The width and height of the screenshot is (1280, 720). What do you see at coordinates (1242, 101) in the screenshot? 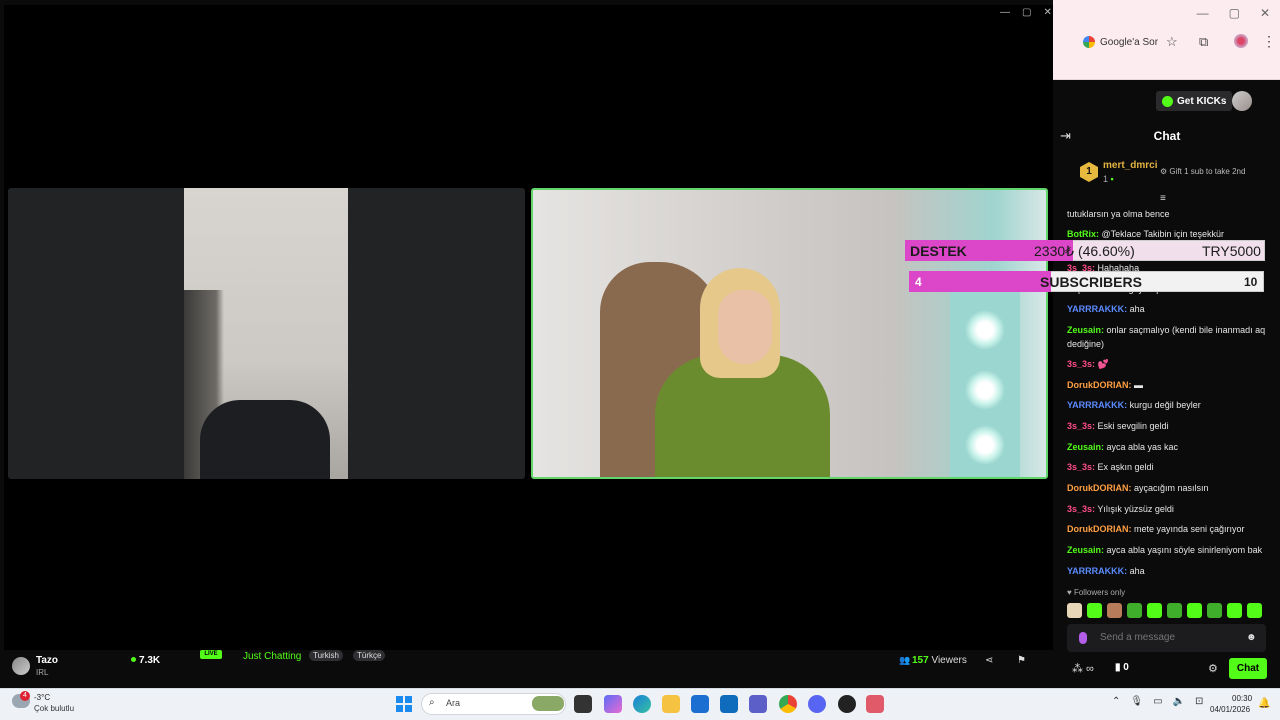
I see `user-avatar` at bounding box center [1242, 101].